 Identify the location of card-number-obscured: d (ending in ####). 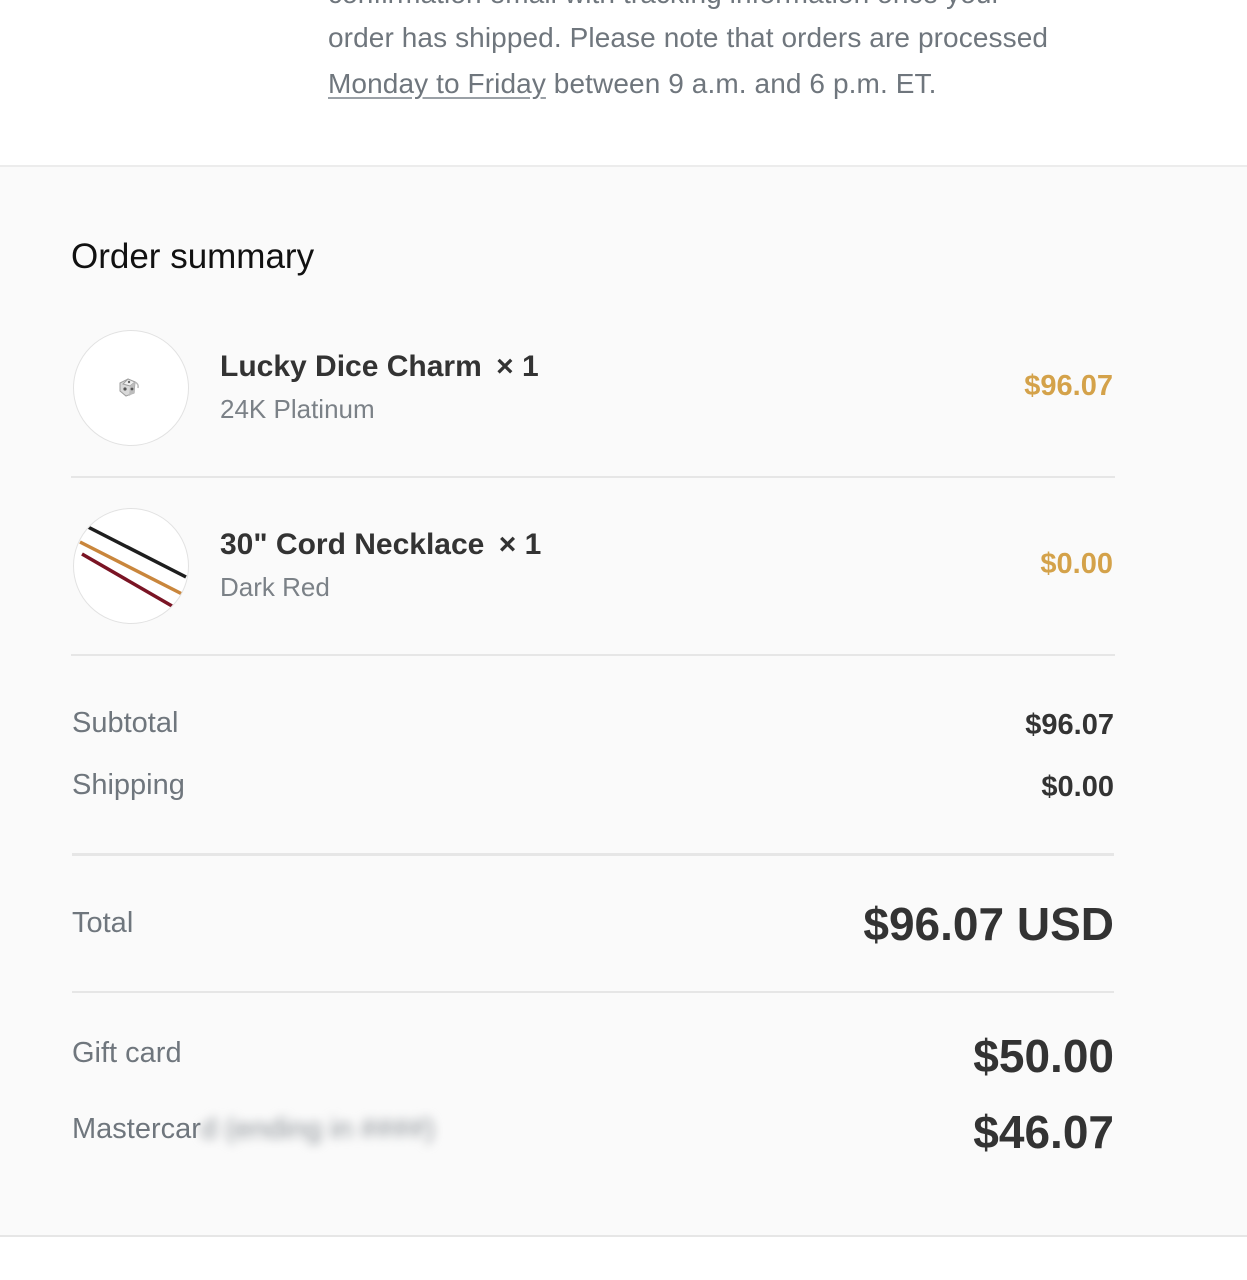
(317, 1129).